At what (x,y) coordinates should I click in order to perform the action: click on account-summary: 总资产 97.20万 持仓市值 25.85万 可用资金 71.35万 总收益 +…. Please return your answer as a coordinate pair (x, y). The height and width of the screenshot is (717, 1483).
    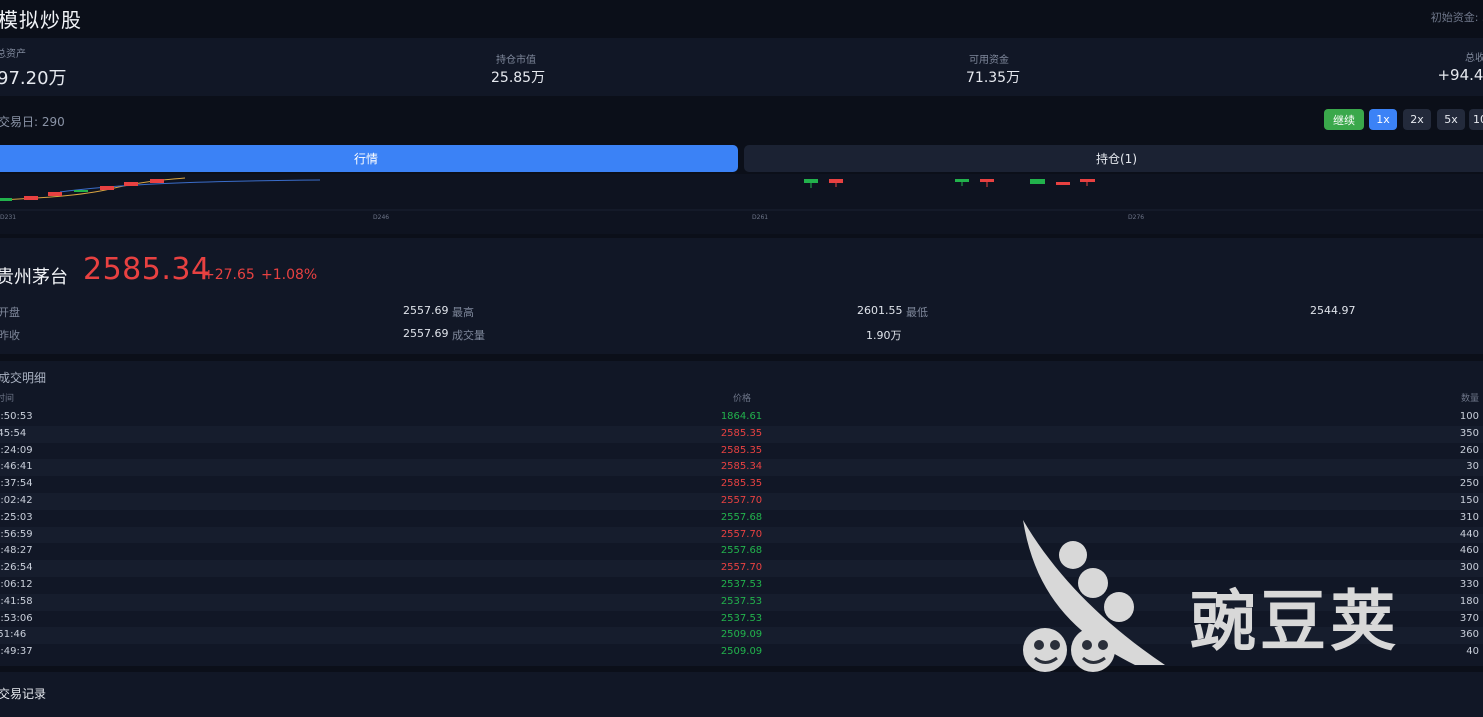
    Looking at the image, I should click on (741, 67).